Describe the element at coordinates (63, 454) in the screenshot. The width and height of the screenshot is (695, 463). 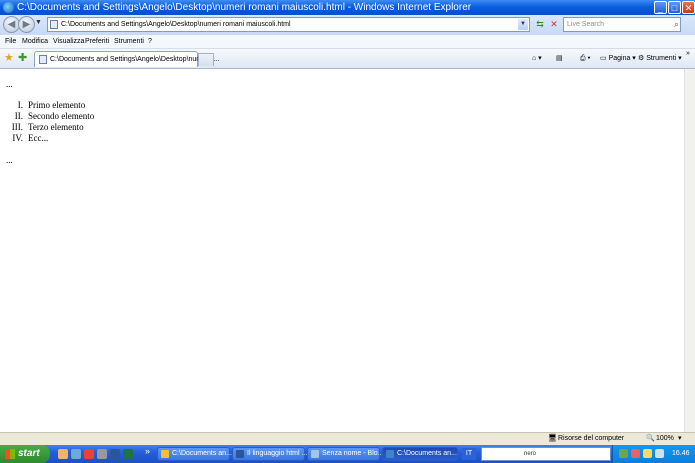
I see `quicklaunch-icon` at that location.